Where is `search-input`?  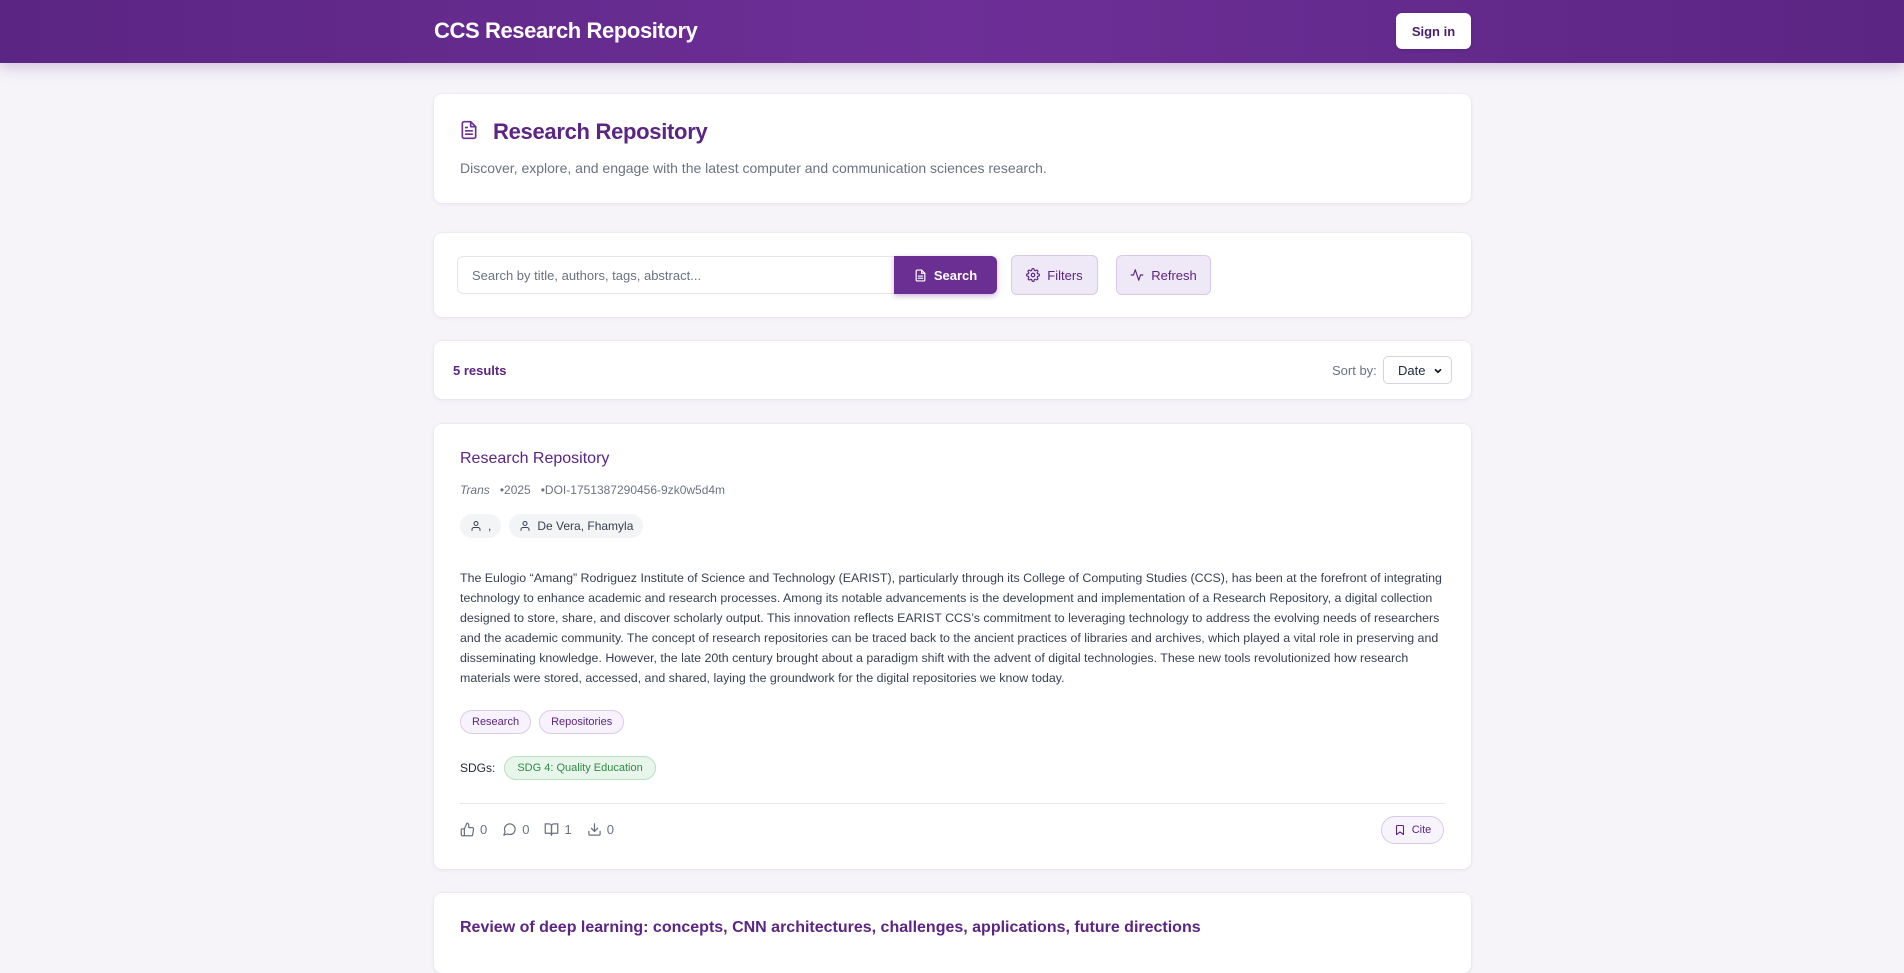
search-input is located at coordinates (675, 275).